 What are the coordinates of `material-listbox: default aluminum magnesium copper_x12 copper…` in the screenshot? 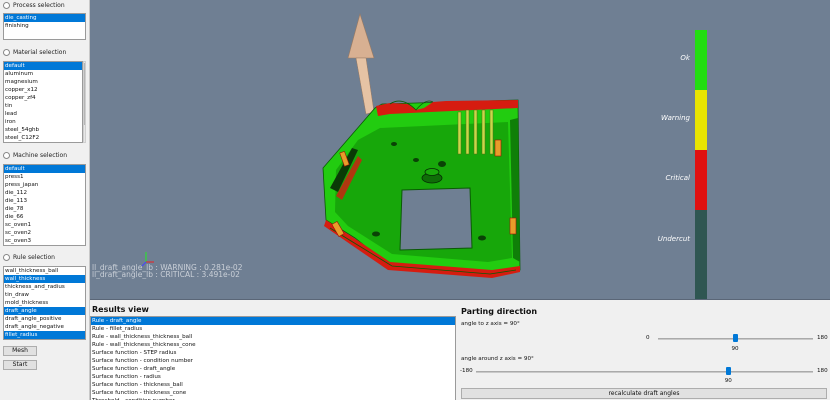 It's located at (43, 102).